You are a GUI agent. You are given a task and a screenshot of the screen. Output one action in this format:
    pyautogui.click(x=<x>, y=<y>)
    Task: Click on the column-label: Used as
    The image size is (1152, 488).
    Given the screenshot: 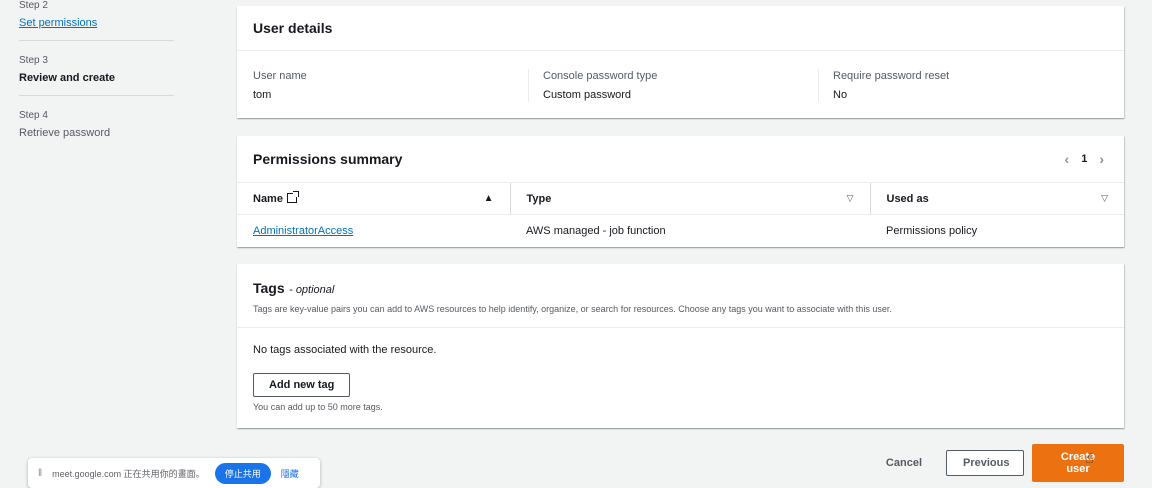 What is the action you would take?
    pyautogui.click(x=907, y=198)
    